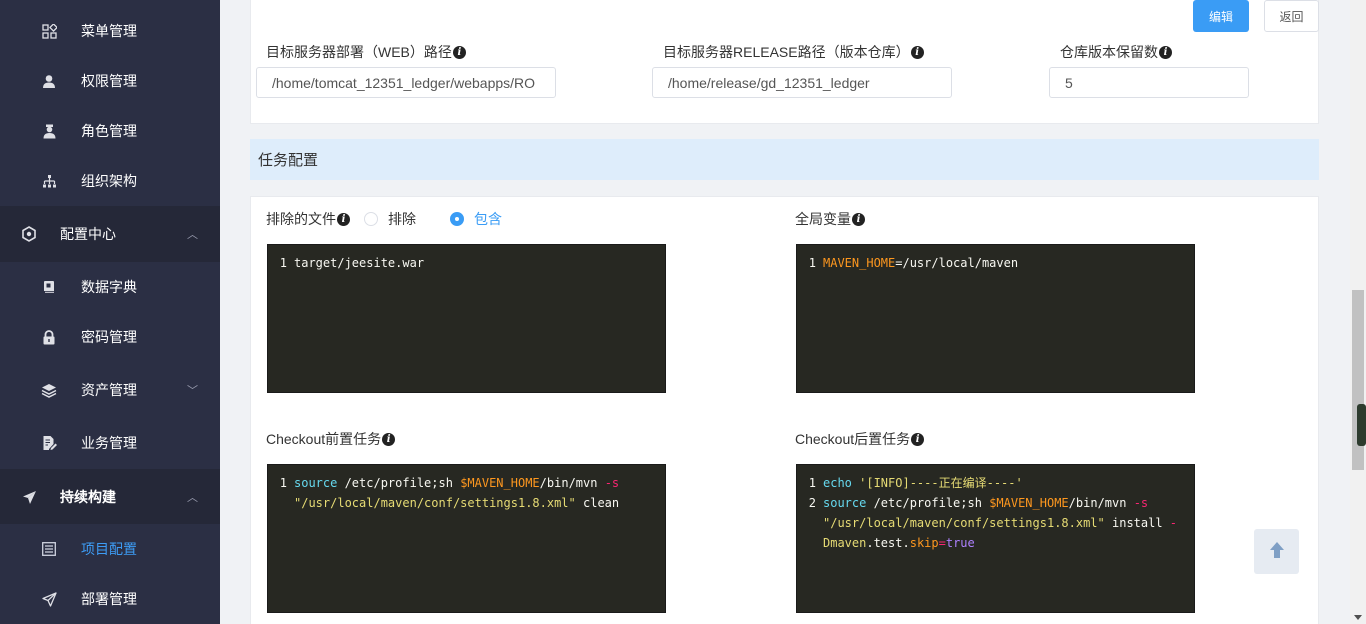 This screenshot has height=624, width=1366. I want to click on radio-include: 包含, so click(476, 219).